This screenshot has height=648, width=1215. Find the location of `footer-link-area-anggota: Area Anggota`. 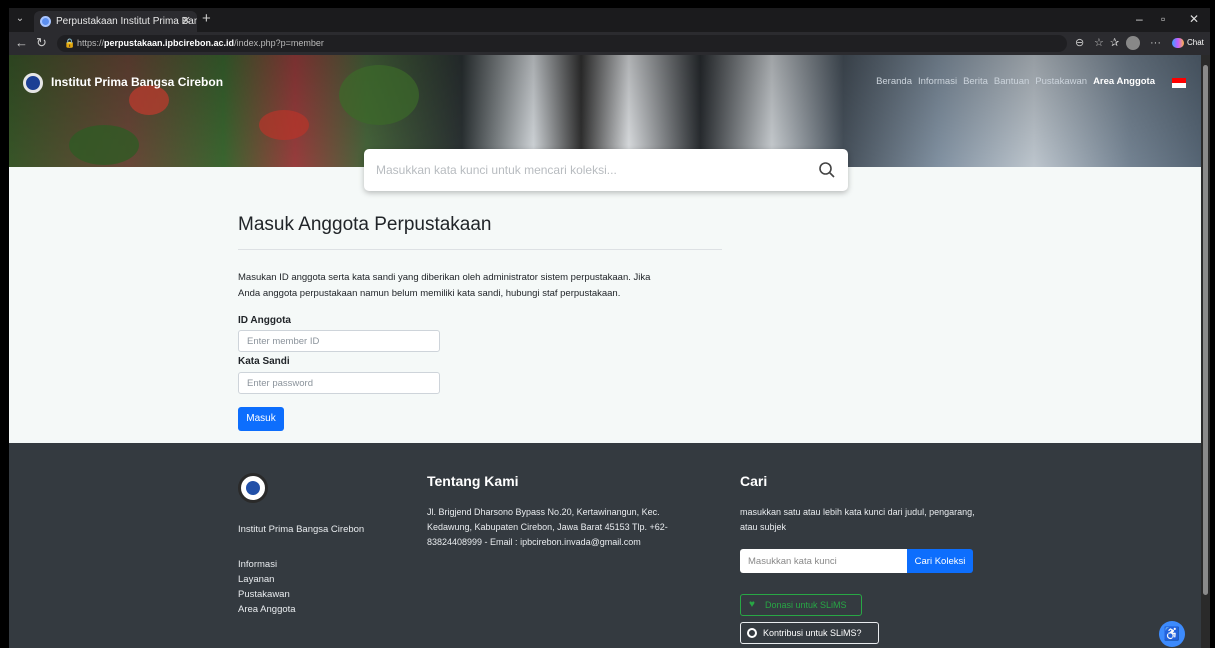

footer-link-area-anggota: Area Anggota is located at coordinates (267, 609).